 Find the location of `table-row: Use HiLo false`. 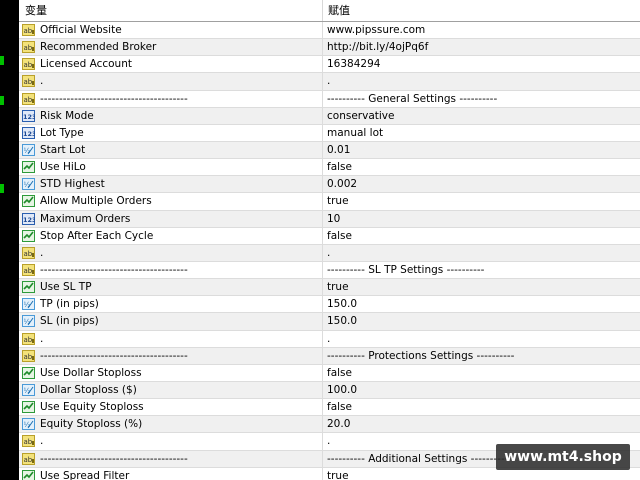

table-row: Use HiLo false is located at coordinates (329, 168).